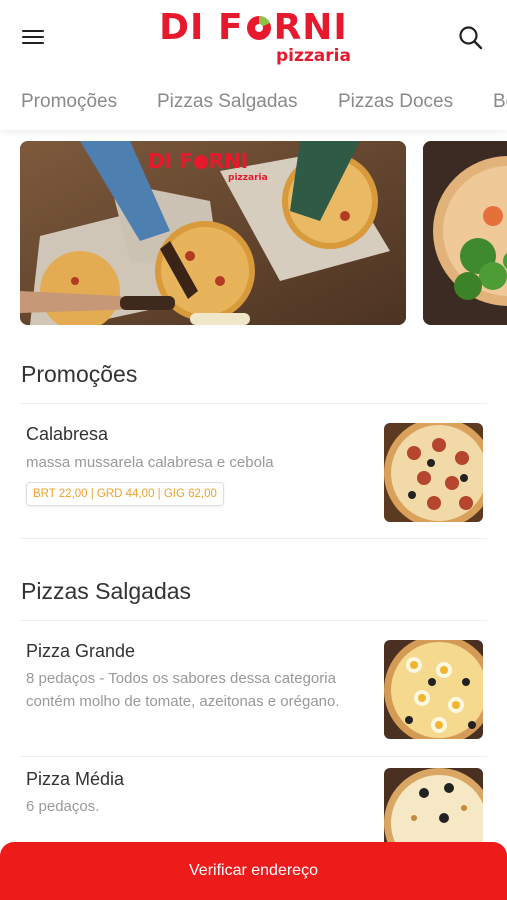 This screenshot has width=507, height=900. What do you see at coordinates (81, 651) in the screenshot?
I see `item-name: Pizza Grande` at bounding box center [81, 651].